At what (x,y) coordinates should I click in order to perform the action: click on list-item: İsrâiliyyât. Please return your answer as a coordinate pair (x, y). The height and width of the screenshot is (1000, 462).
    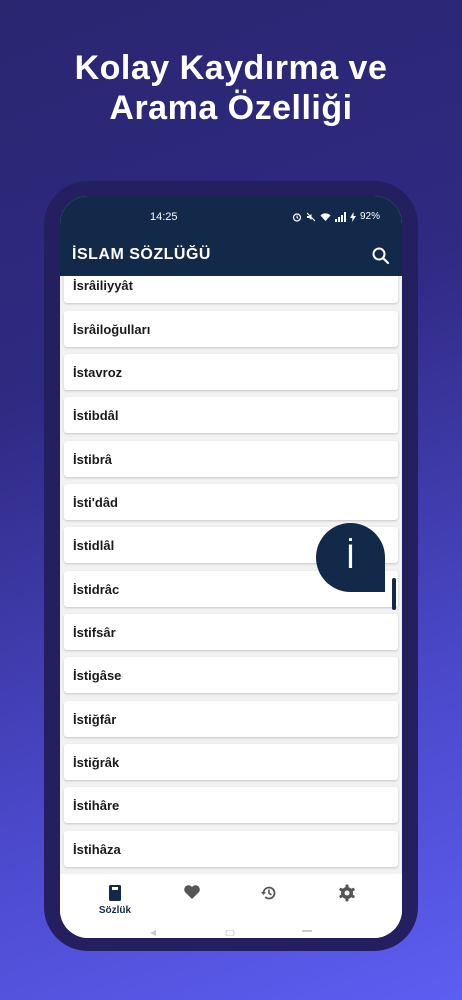
    Looking at the image, I should click on (231, 289).